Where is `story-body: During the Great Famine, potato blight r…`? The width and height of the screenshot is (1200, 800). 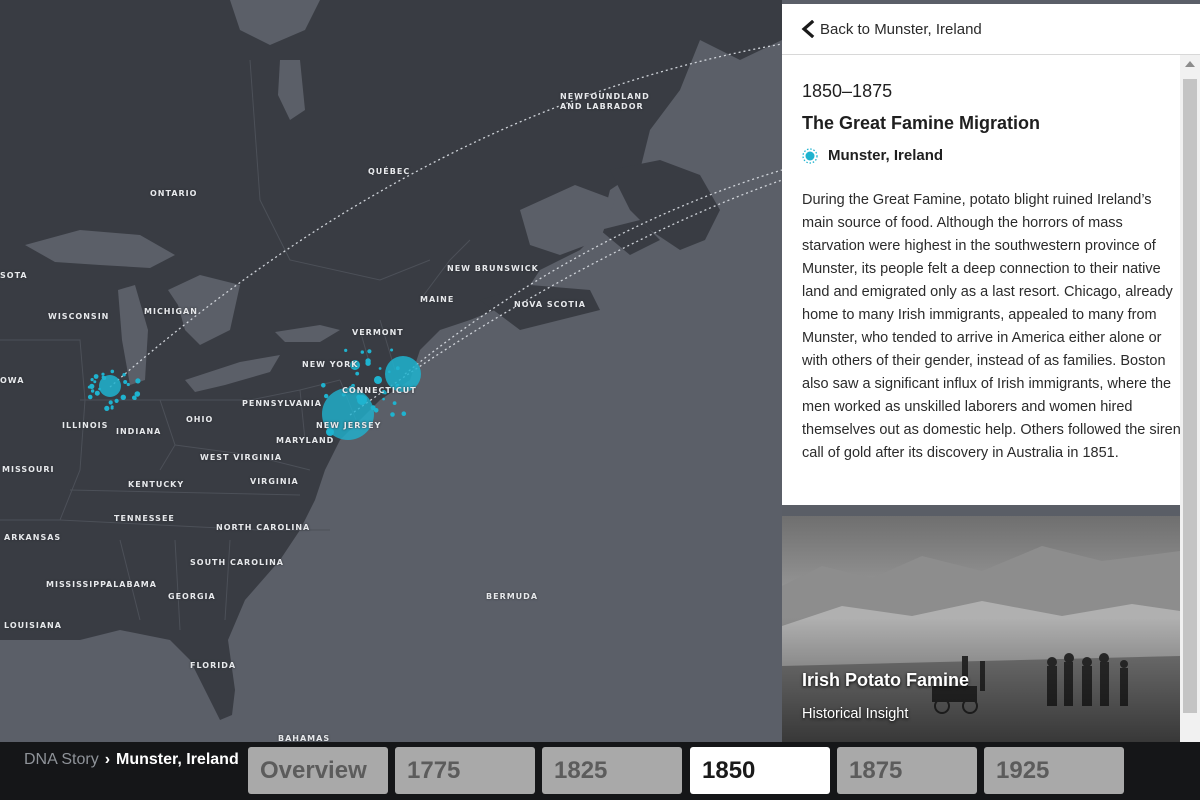
story-body: During the Great Famine, potato blight r… is located at coordinates (991, 326).